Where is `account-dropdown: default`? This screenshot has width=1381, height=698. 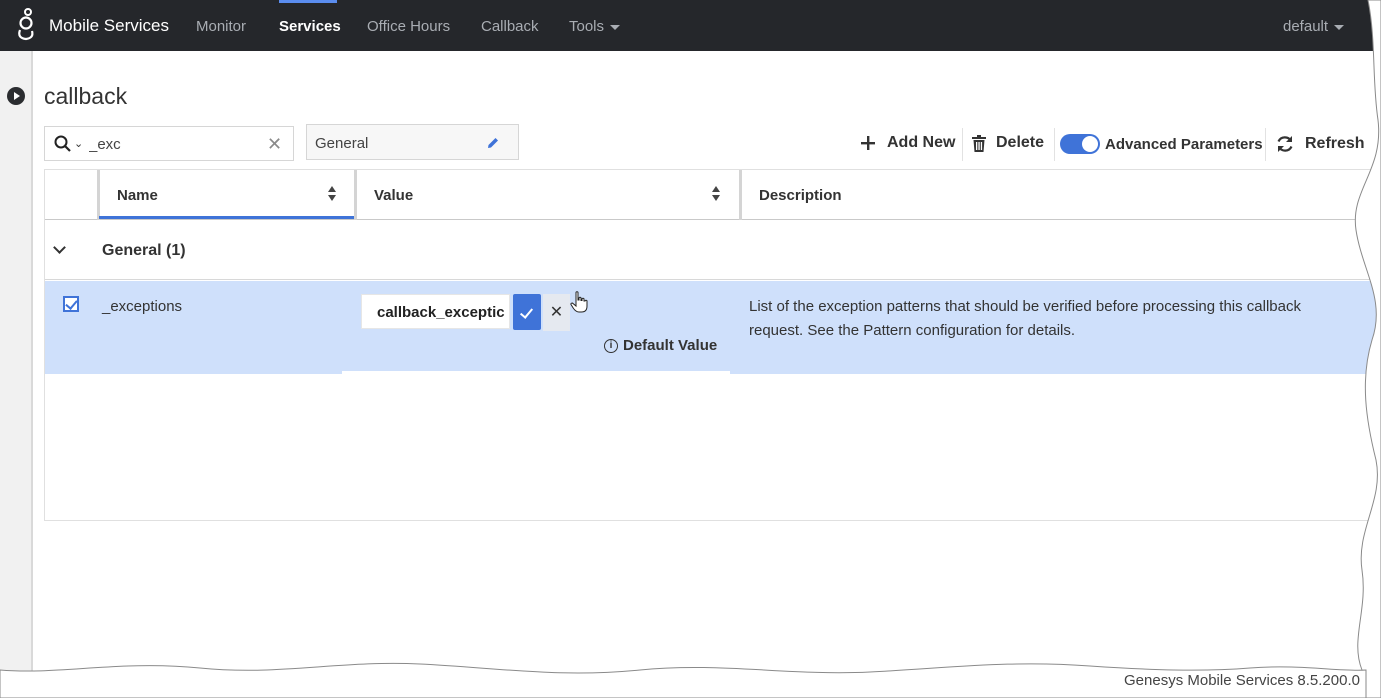 account-dropdown: default is located at coordinates (1314, 26).